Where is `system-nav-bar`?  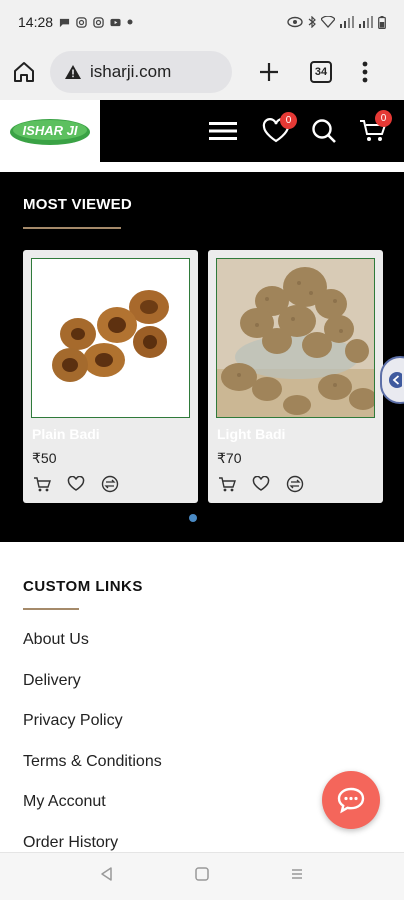
system-nav-bar is located at coordinates (202, 876).